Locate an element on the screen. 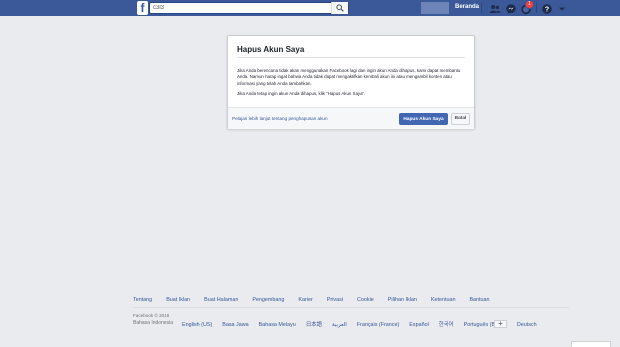  friends-icon is located at coordinates (495, 8).